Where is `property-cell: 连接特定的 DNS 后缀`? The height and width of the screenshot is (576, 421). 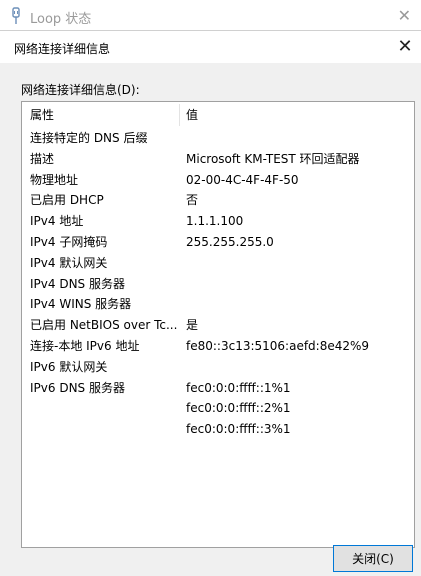 property-cell: 连接特定的 DNS 后缀 is located at coordinates (89, 138).